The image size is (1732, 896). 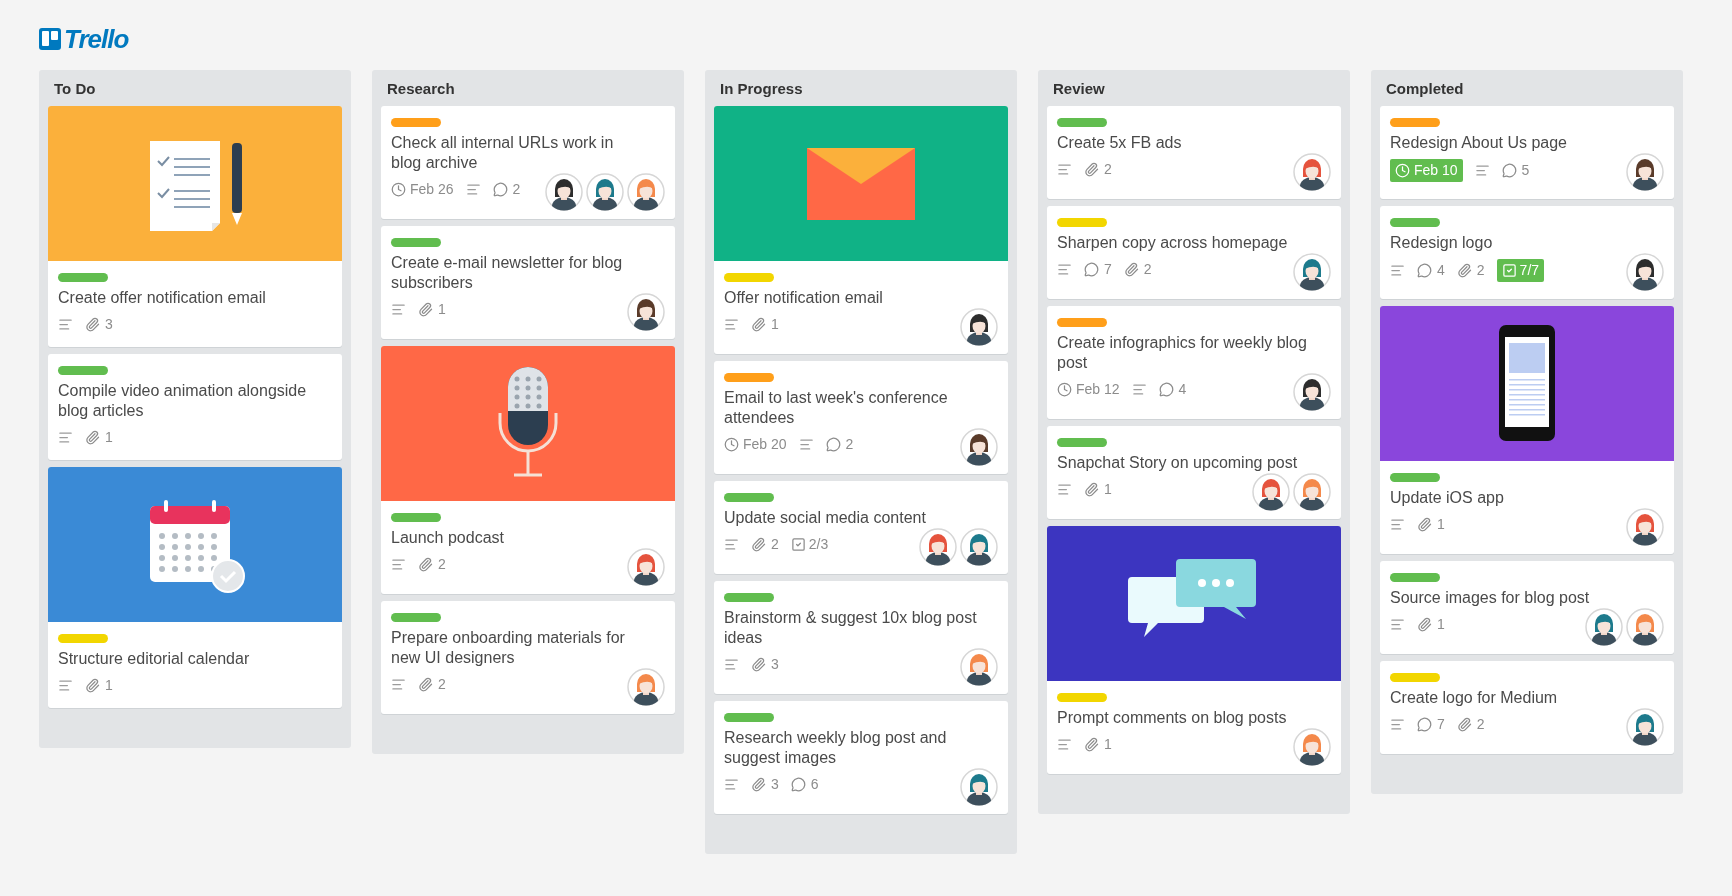 I want to click on task-card: Create offer notification email 3, so click(x=195, y=226).